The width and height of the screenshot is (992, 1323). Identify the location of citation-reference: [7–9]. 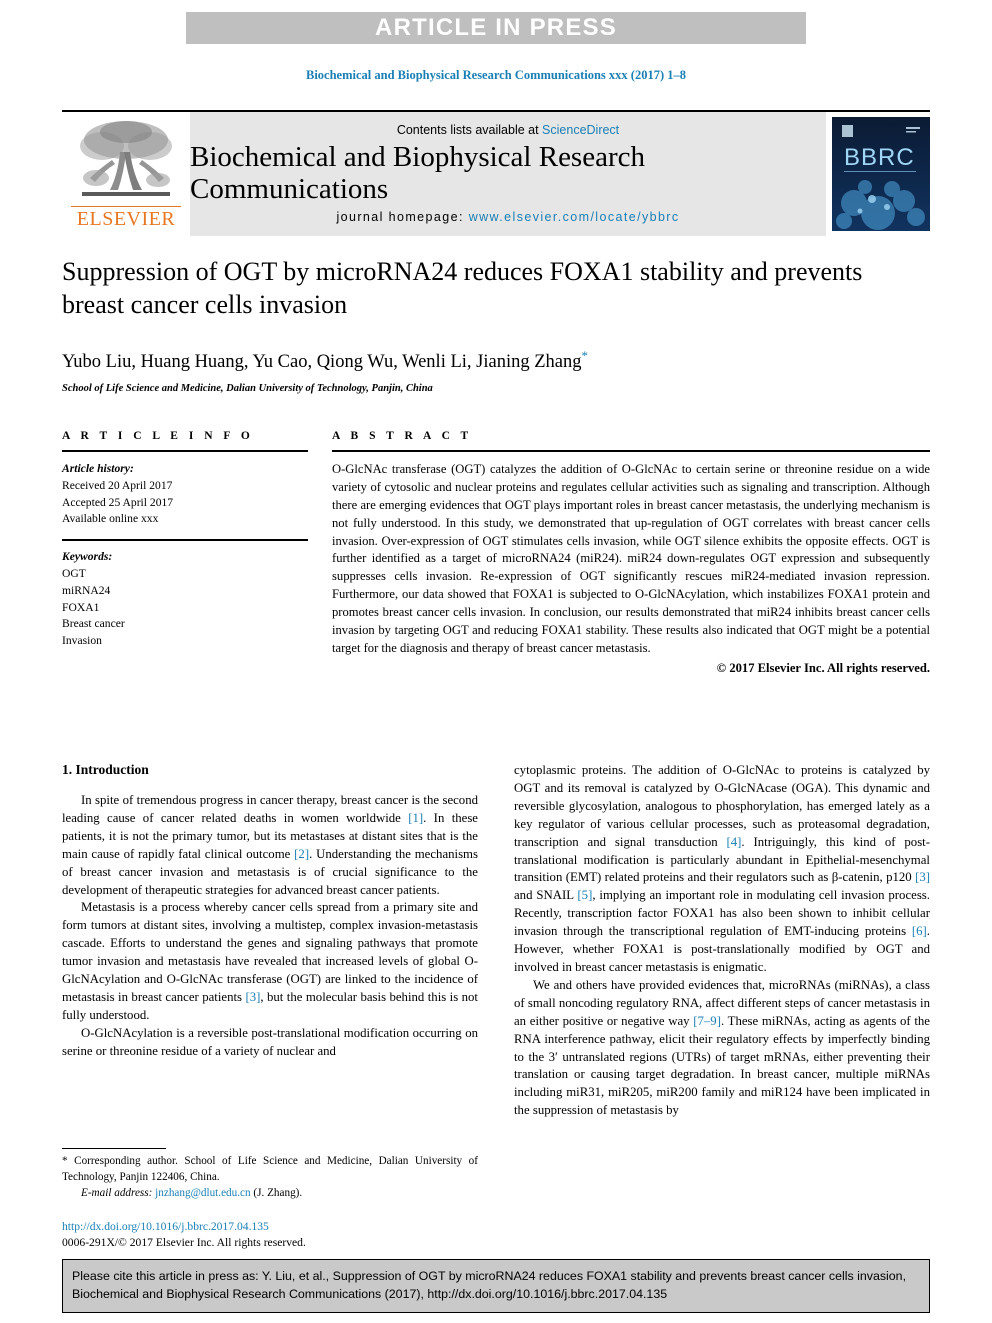
(707, 1021).